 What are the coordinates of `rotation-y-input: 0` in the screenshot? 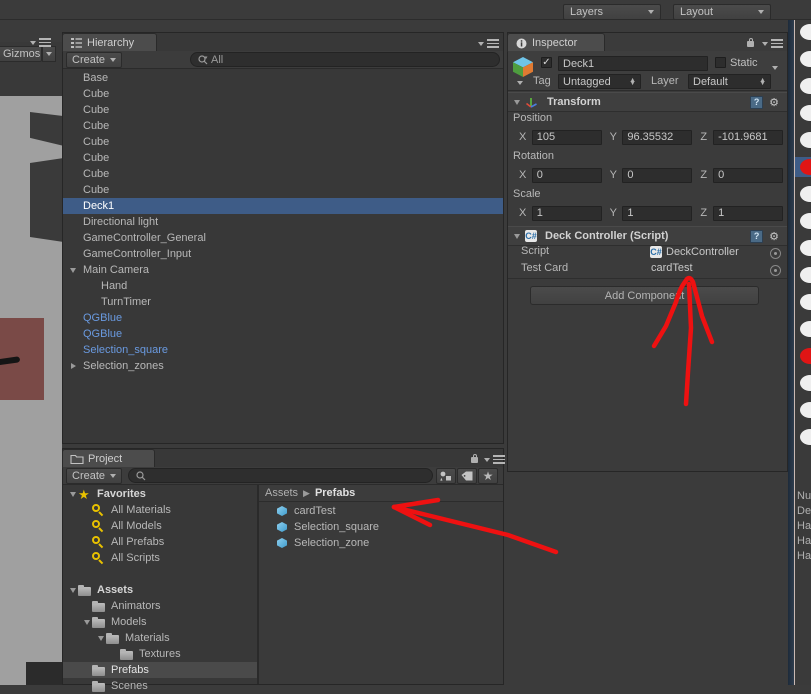 It's located at (657, 175).